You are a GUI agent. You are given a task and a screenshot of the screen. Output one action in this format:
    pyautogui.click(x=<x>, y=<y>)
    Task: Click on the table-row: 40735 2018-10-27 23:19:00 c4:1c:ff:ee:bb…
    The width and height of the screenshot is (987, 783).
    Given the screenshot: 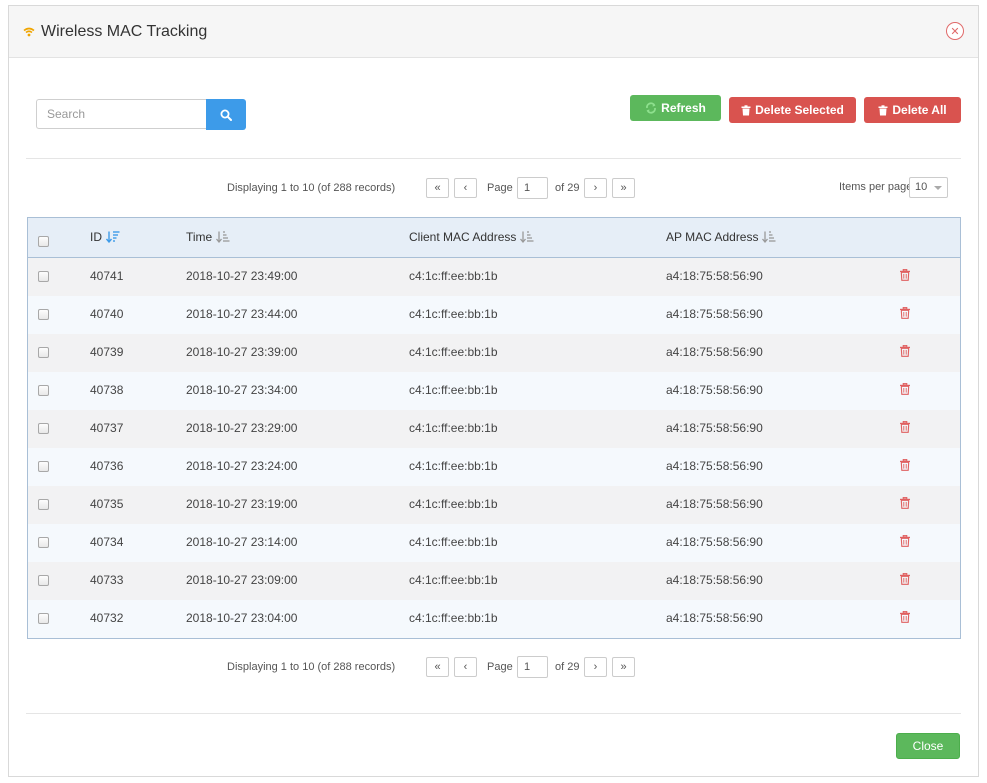 What is the action you would take?
    pyautogui.click(x=494, y=505)
    